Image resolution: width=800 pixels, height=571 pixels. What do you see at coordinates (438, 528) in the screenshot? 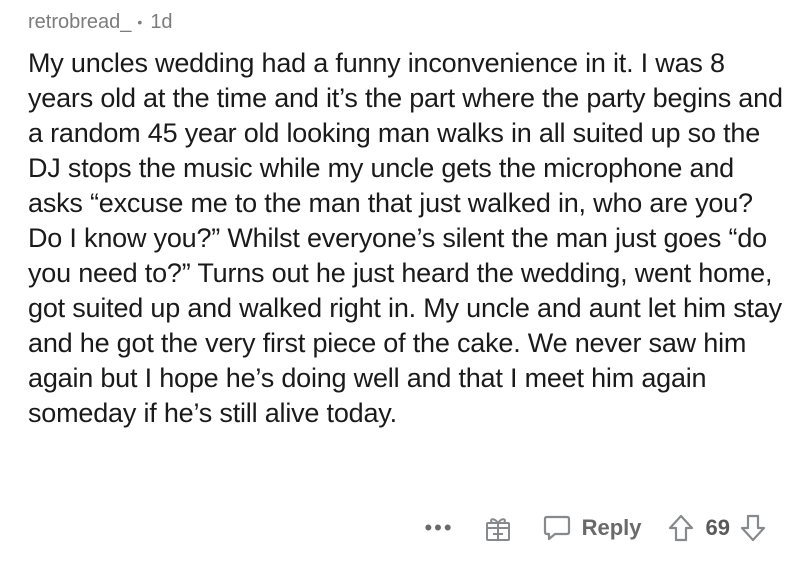
I see `more-options-icon: •••` at bounding box center [438, 528].